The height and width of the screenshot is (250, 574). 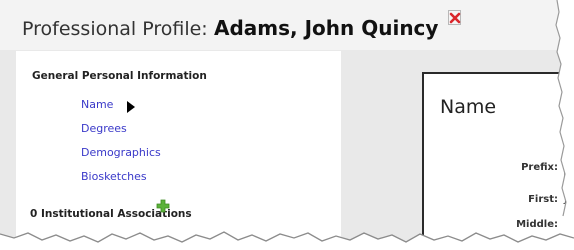 What do you see at coordinates (564, 125) in the screenshot?
I see `torn-right-edge` at bounding box center [564, 125].